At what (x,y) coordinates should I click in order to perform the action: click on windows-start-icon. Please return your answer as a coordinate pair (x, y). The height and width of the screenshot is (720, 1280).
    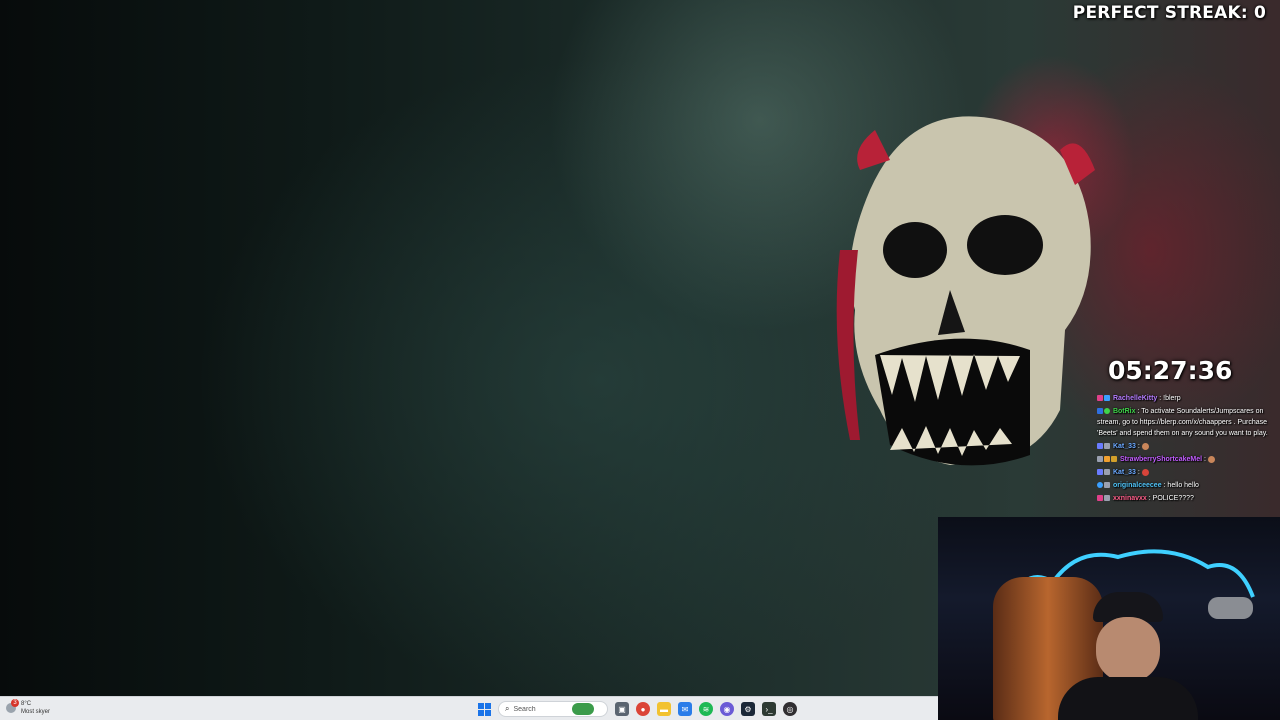
    Looking at the image, I should click on (484, 709).